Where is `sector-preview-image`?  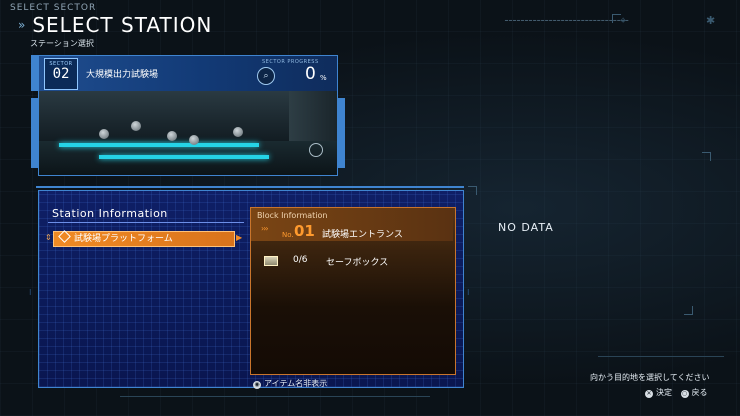
sector-preview-image is located at coordinates (188, 133).